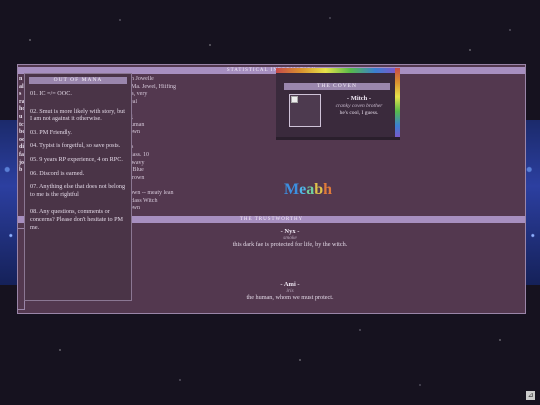  Describe the element at coordinates (338, 70) in the screenshot. I see `rainbow-border-top` at that location.